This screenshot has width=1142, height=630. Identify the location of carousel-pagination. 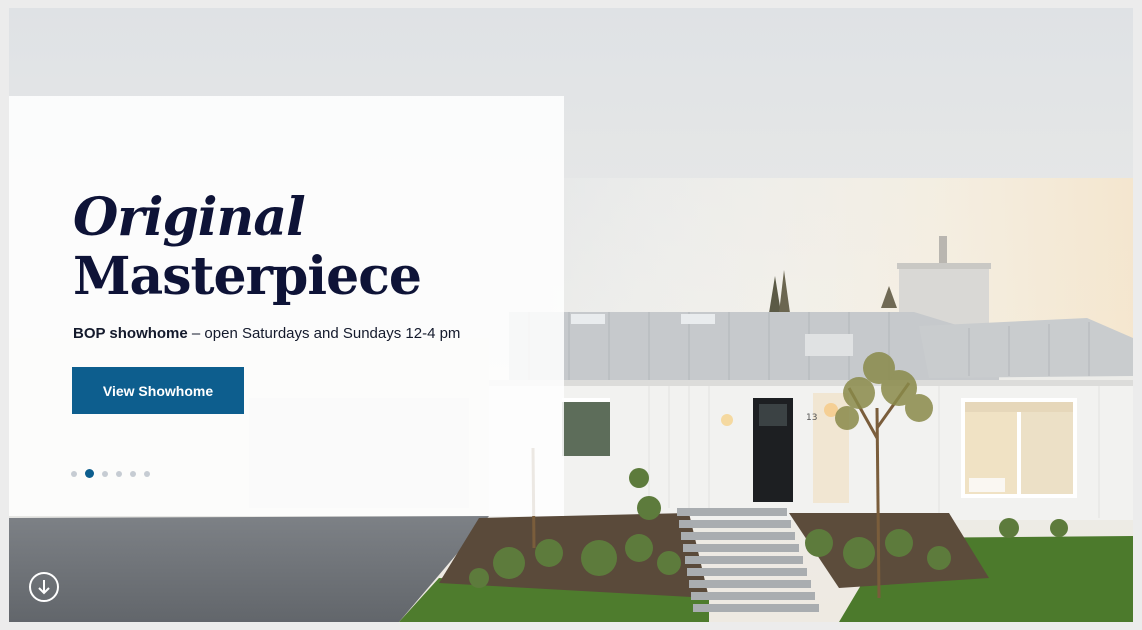
(110, 473).